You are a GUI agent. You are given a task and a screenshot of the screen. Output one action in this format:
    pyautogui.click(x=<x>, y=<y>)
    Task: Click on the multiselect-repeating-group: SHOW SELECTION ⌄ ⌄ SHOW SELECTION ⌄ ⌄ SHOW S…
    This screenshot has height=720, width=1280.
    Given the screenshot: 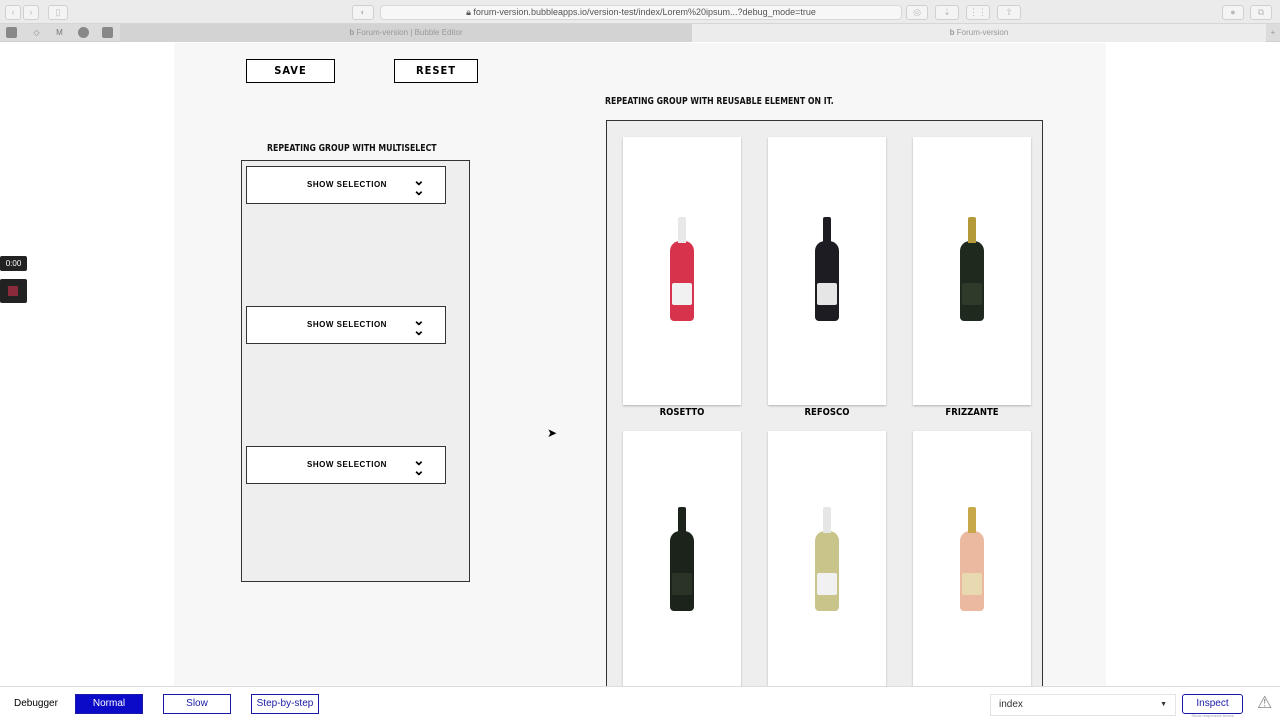 What is the action you would take?
    pyautogui.click(x=355, y=371)
    